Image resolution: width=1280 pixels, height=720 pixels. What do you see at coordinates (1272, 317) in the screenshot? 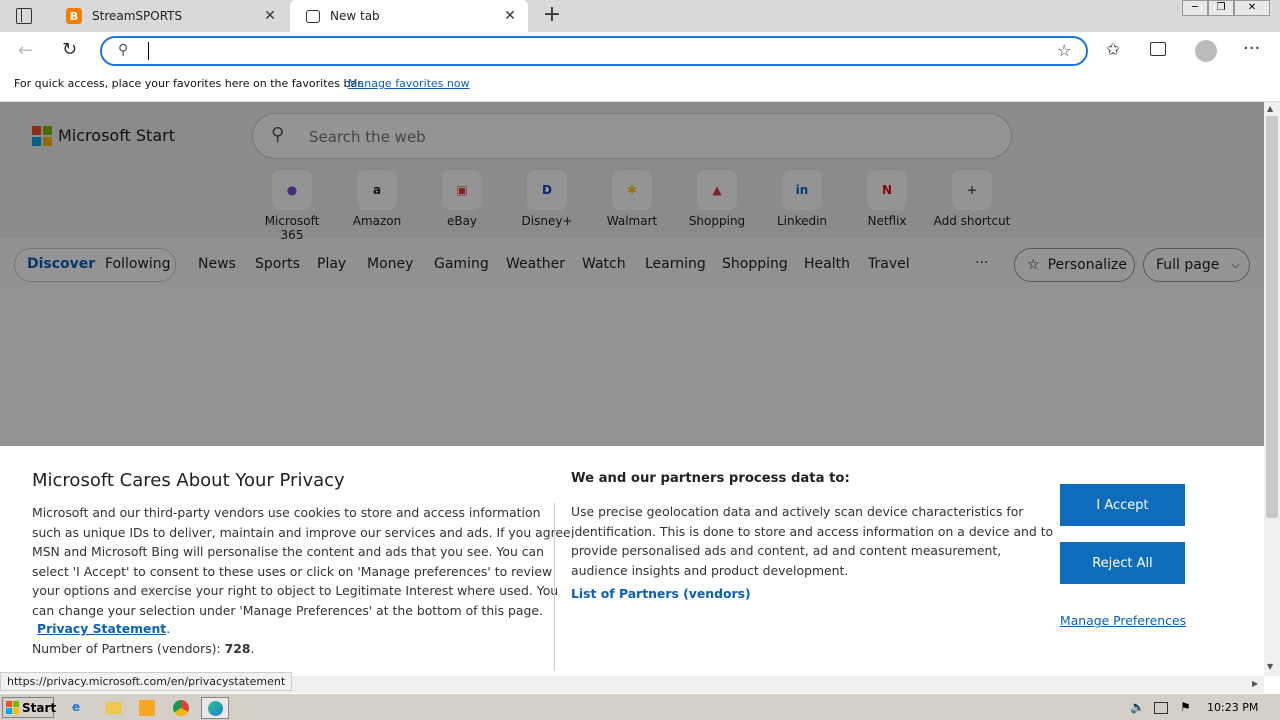
I see `scroll-thumb` at bounding box center [1272, 317].